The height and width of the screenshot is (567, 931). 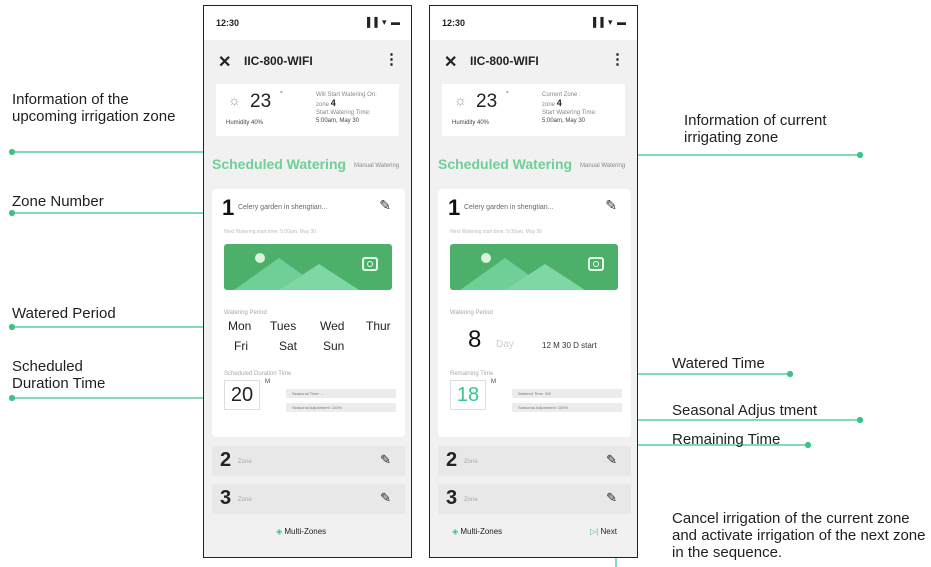 I want to click on signal-wifi-battery-icon: ▐▐ ▾ ▬, so click(x=382, y=22).